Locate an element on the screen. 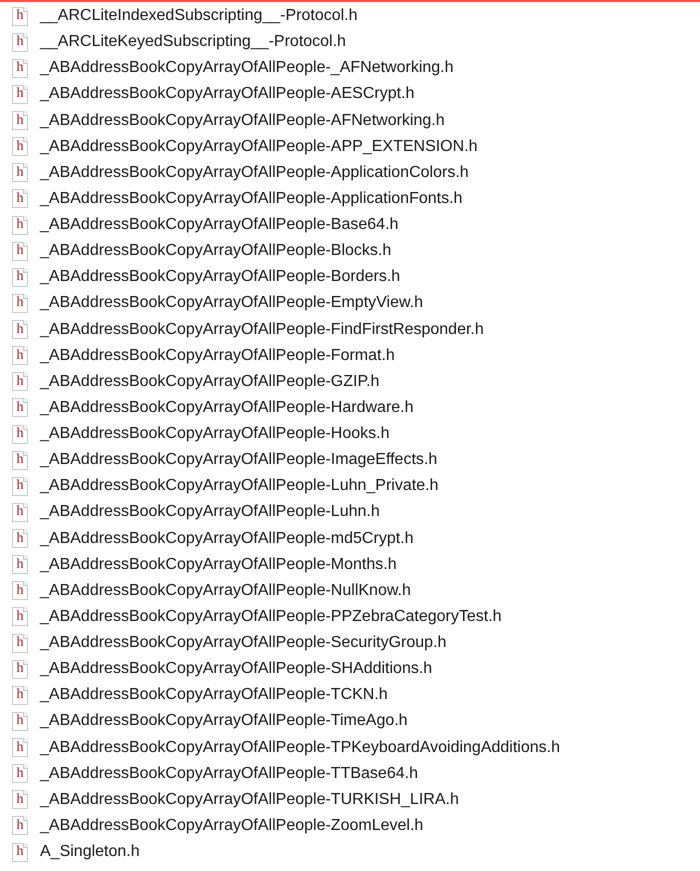 This screenshot has width=700, height=871. file-name: _ABAddressBookCopyArrayOfAllPeople-ApplicationFonts.h is located at coordinates (251, 198).